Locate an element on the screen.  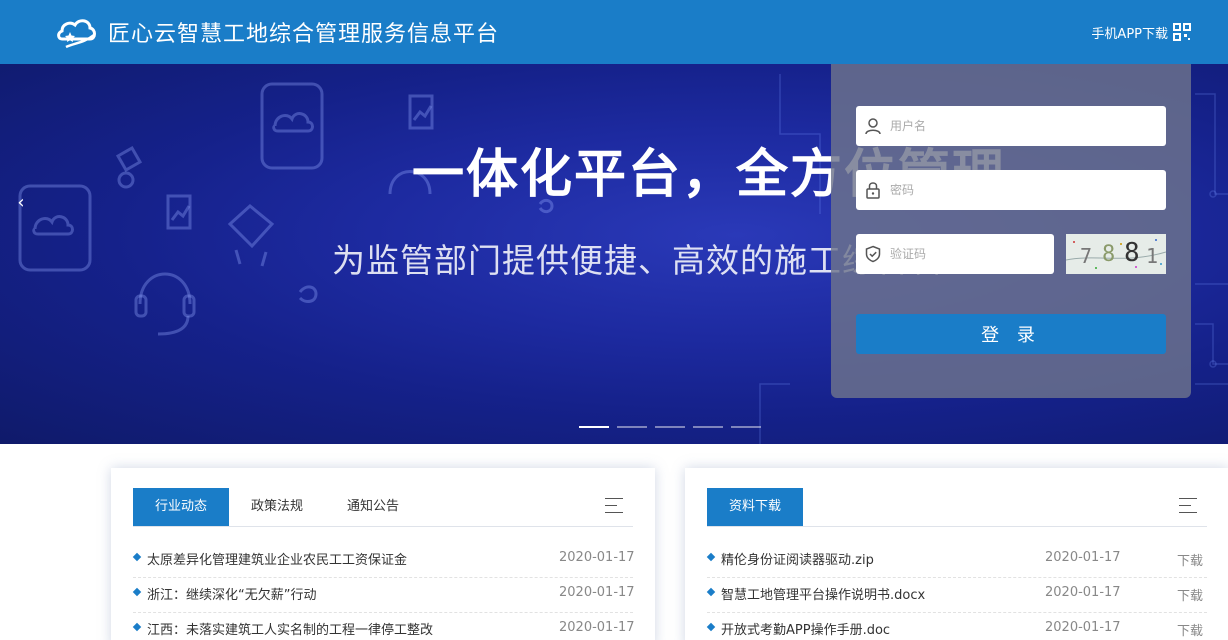
list-item: 智慧工地管理平台操作说明书.docx 2020-01-17 下载 is located at coordinates (956, 595).